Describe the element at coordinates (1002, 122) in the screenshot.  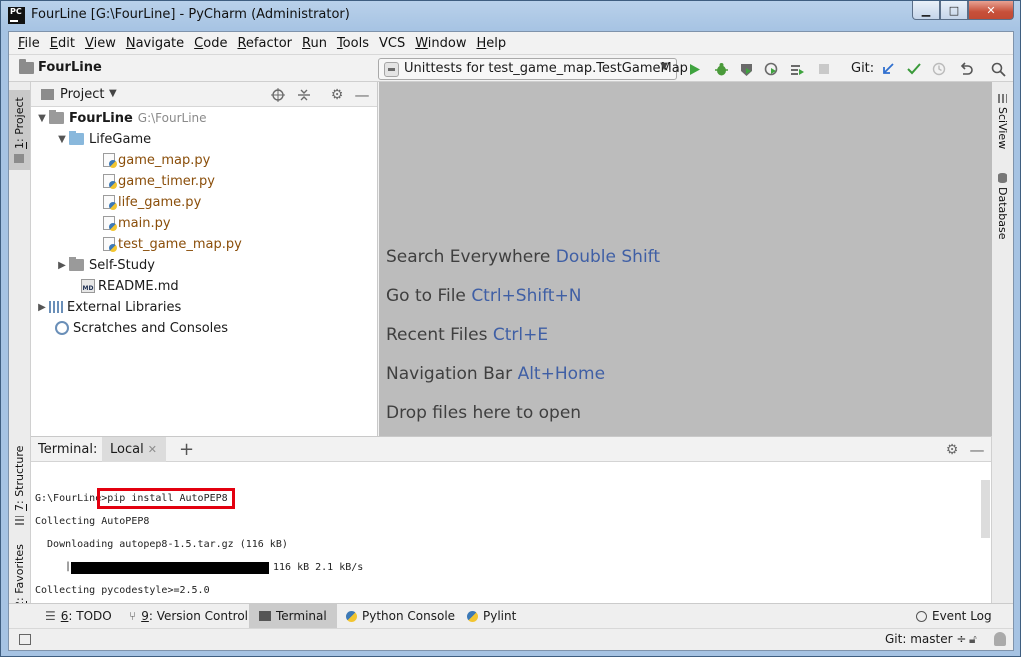
I see `tool-tab-sciview: SciView` at that location.